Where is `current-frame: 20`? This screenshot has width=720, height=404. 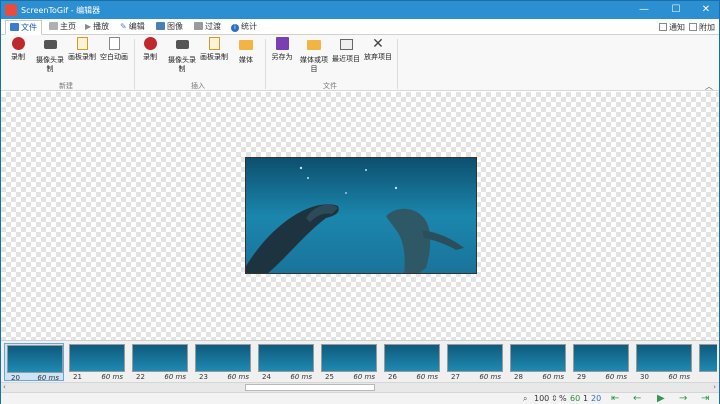 current-frame: 20 is located at coordinates (596, 398).